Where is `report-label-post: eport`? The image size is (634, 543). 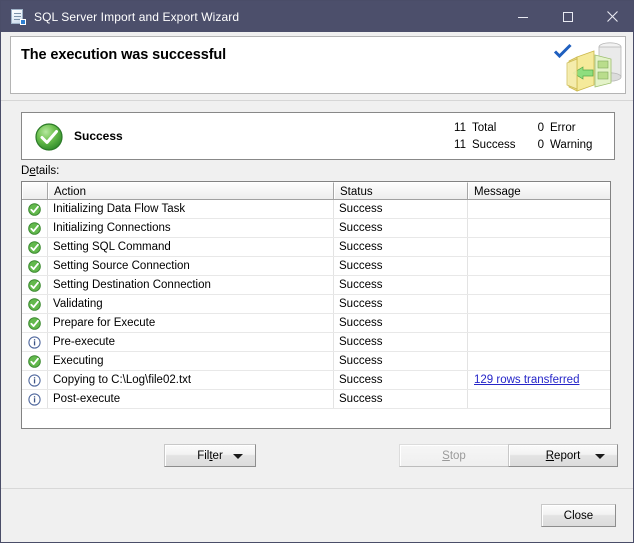
report-label-post: eport is located at coordinates (567, 455).